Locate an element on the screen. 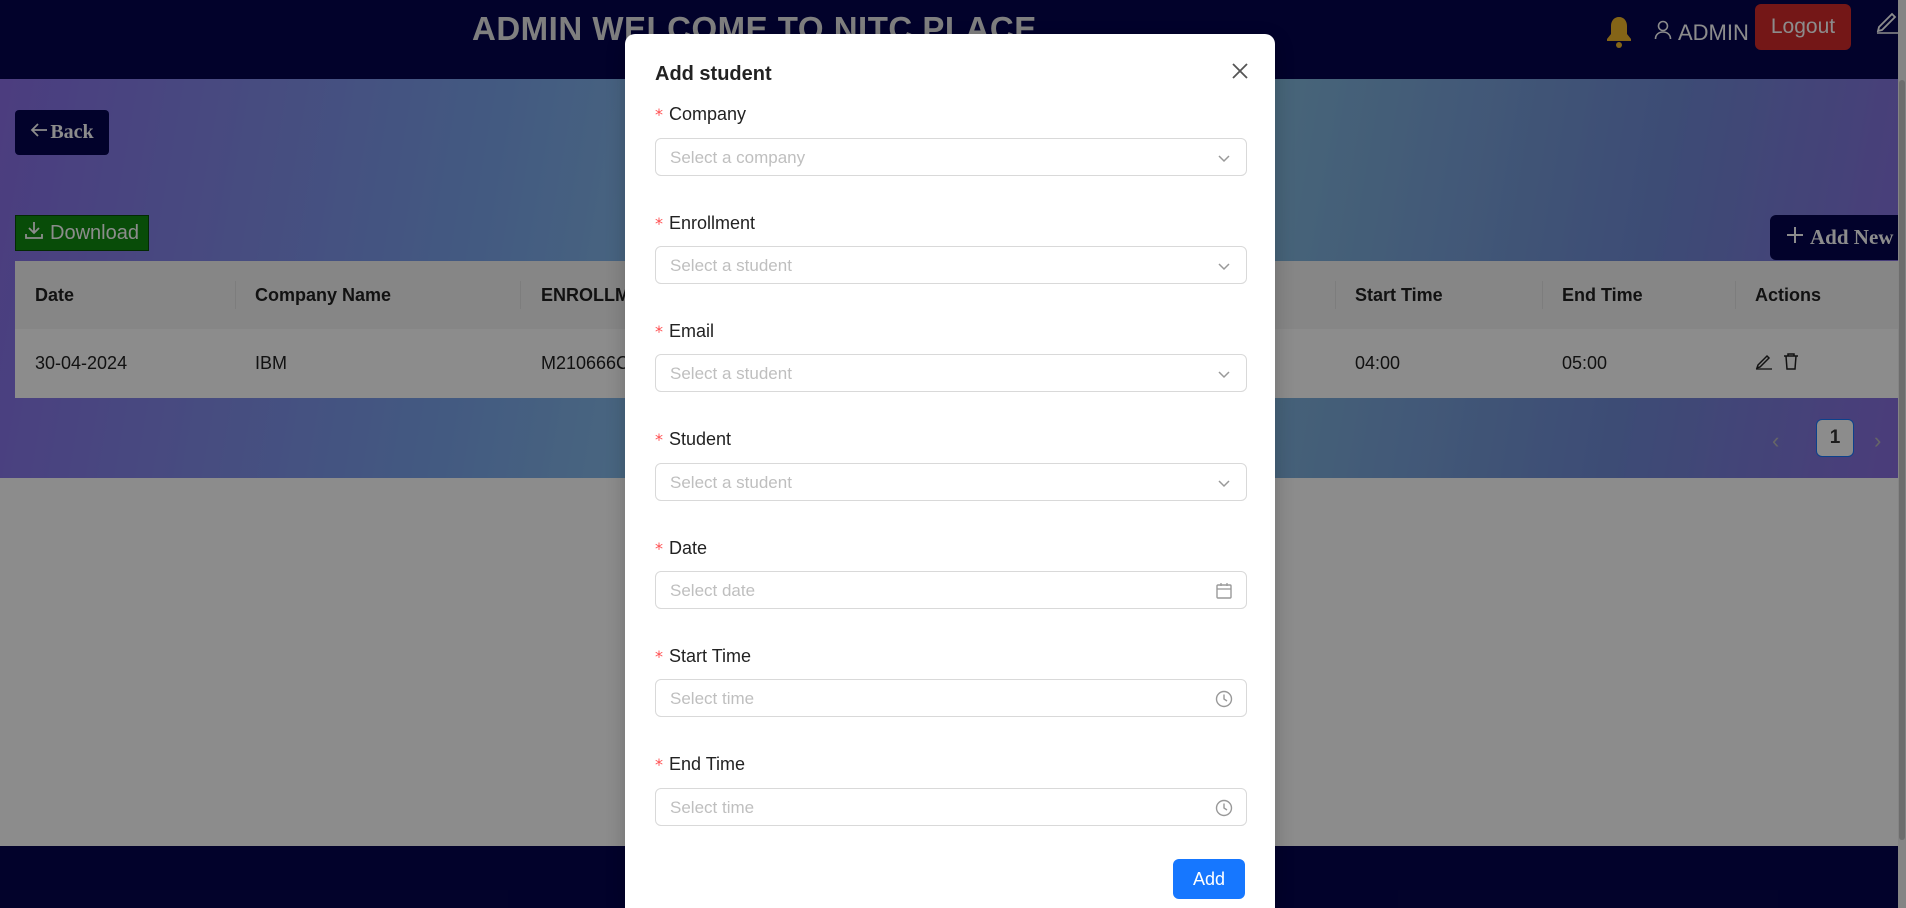  start-time-label: * Start Time is located at coordinates (703, 656).